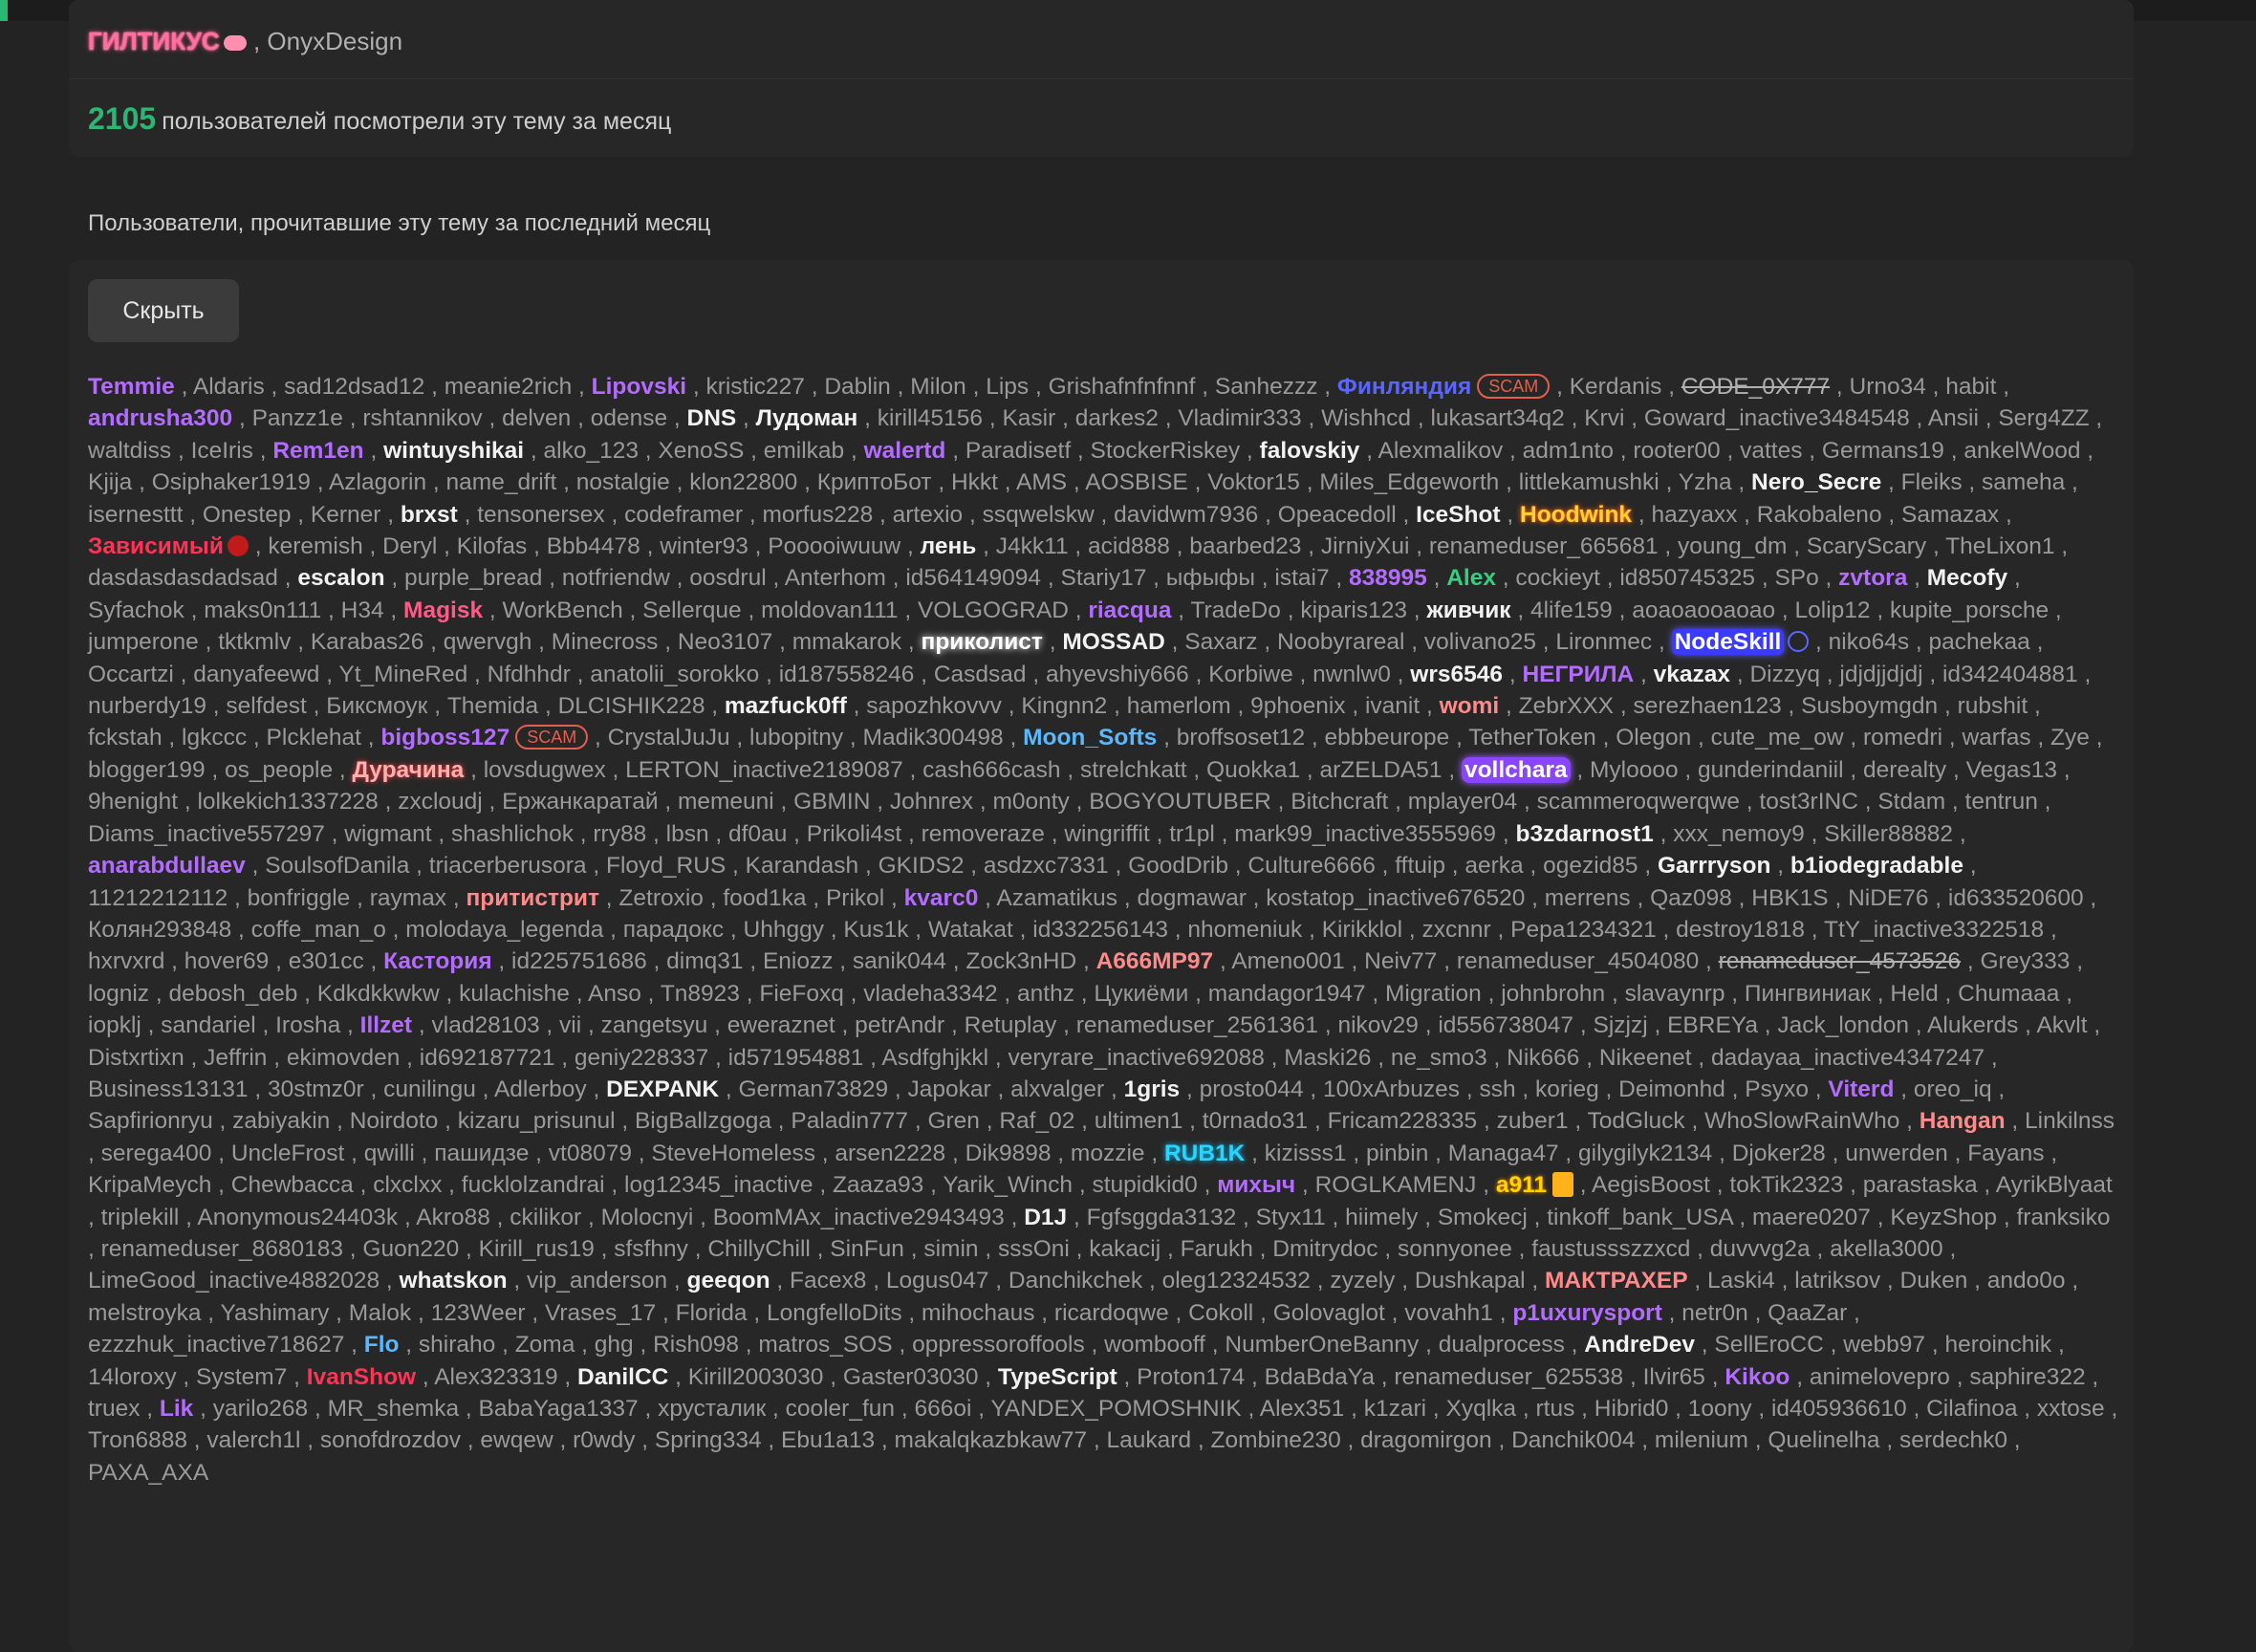 The image size is (2256, 1652). Describe the element at coordinates (232, 994) in the screenshot. I see `user-link: debosh_deb` at that location.